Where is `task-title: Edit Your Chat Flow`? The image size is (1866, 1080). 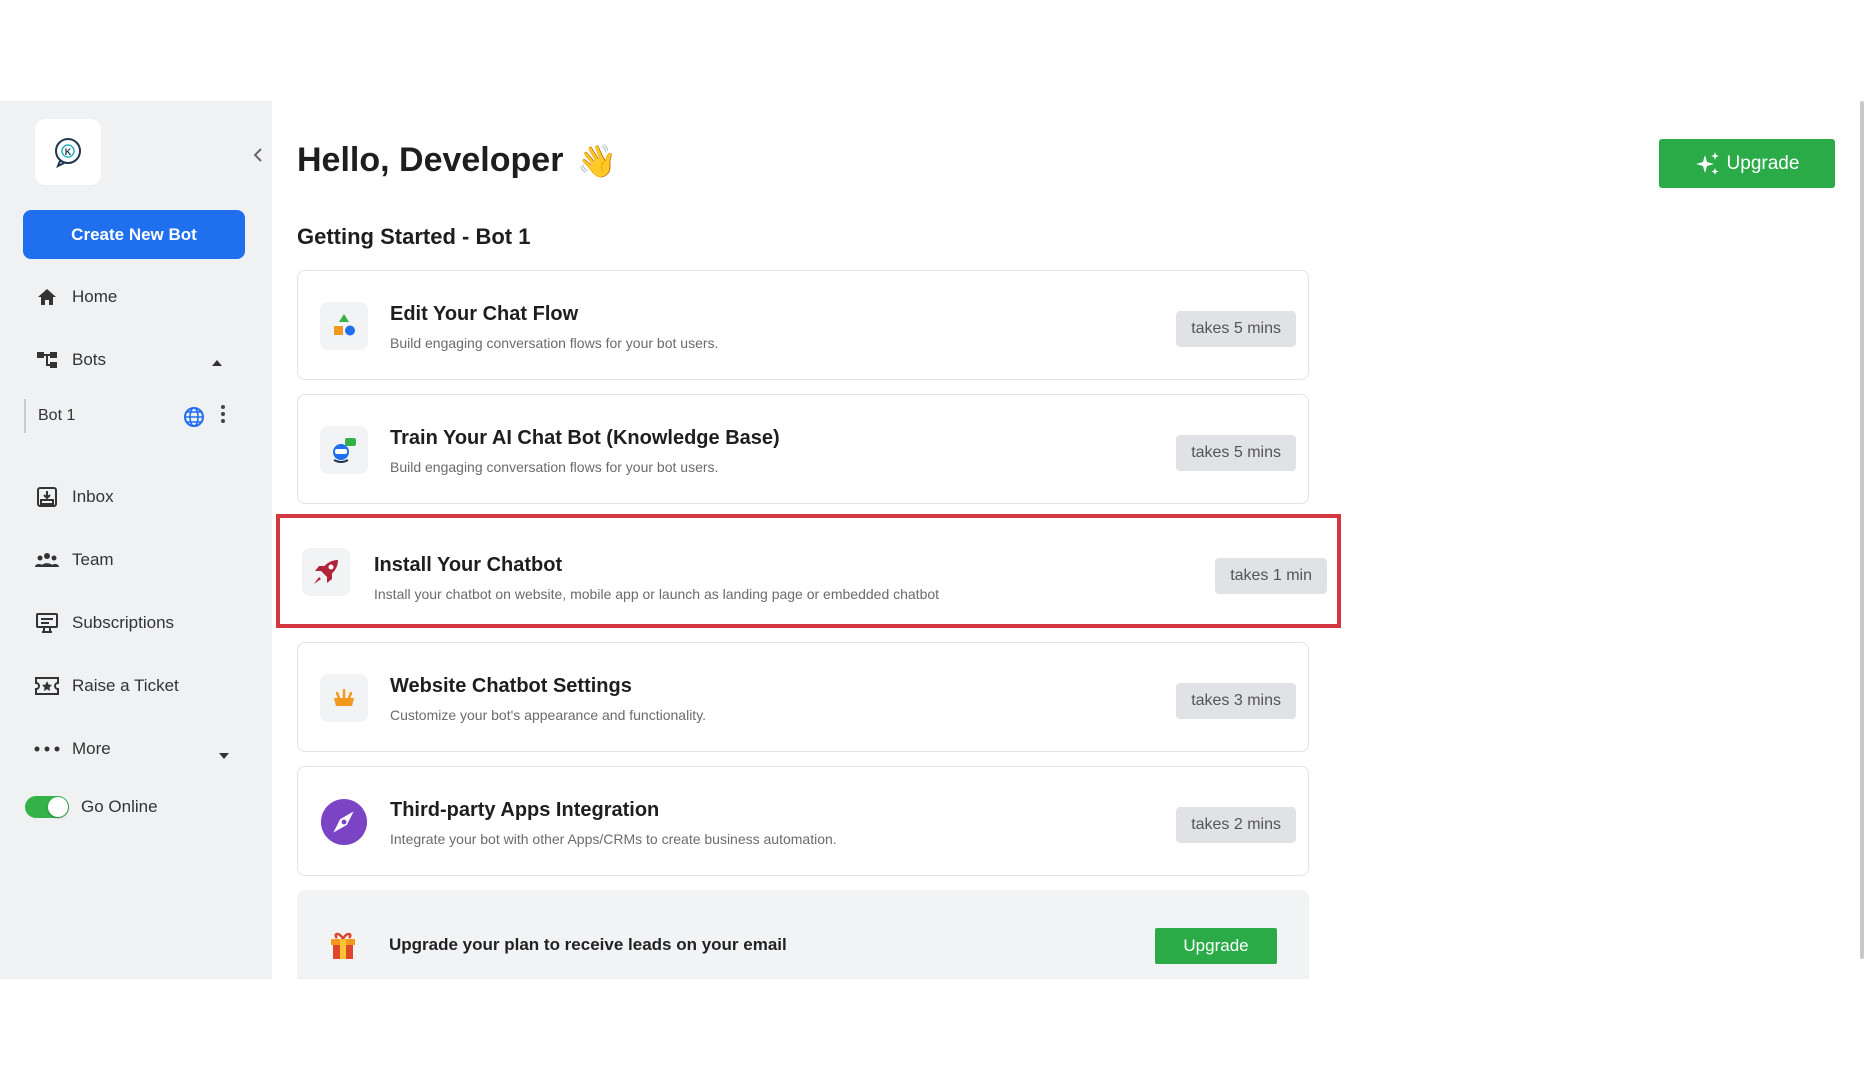
task-title: Edit Your Chat Flow is located at coordinates (484, 314).